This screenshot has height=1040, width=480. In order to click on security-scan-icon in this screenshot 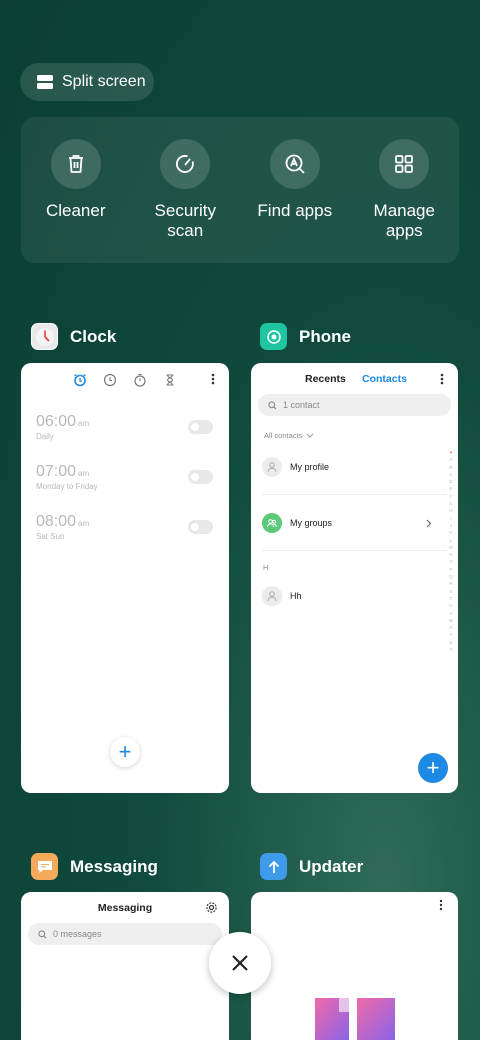, I will do `click(185, 164)`.